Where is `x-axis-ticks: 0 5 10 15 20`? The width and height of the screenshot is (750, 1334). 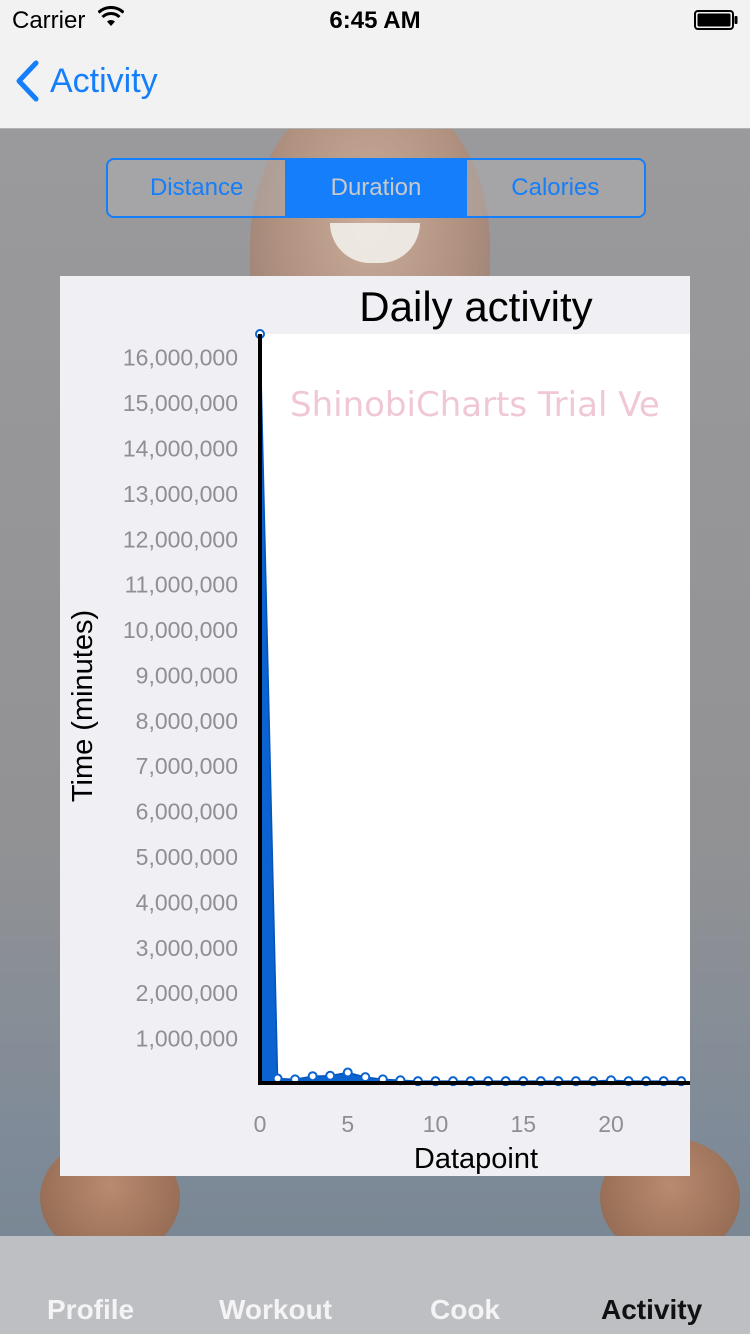 x-axis-ticks: 0 5 10 15 20 is located at coordinates (439, 1124).